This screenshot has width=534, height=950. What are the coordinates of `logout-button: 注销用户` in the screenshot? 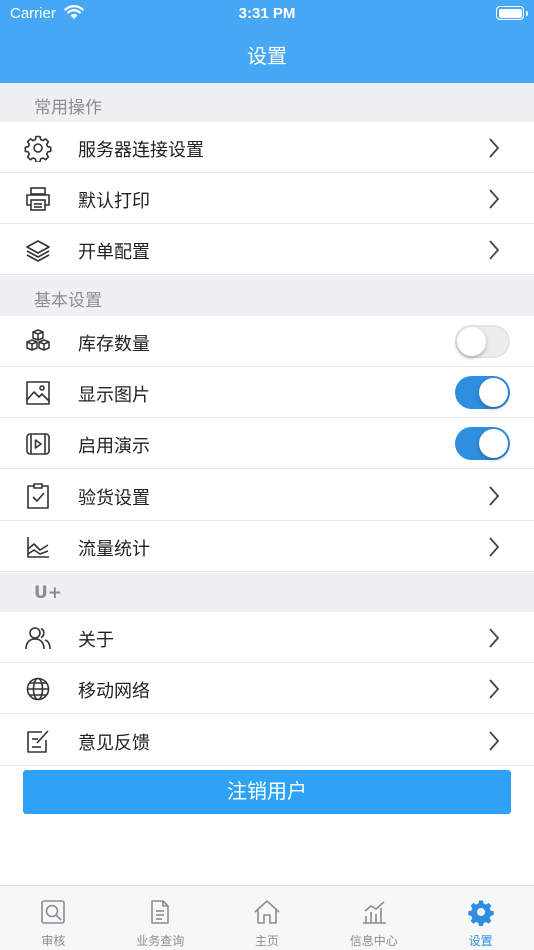 It's located at (267, 792).